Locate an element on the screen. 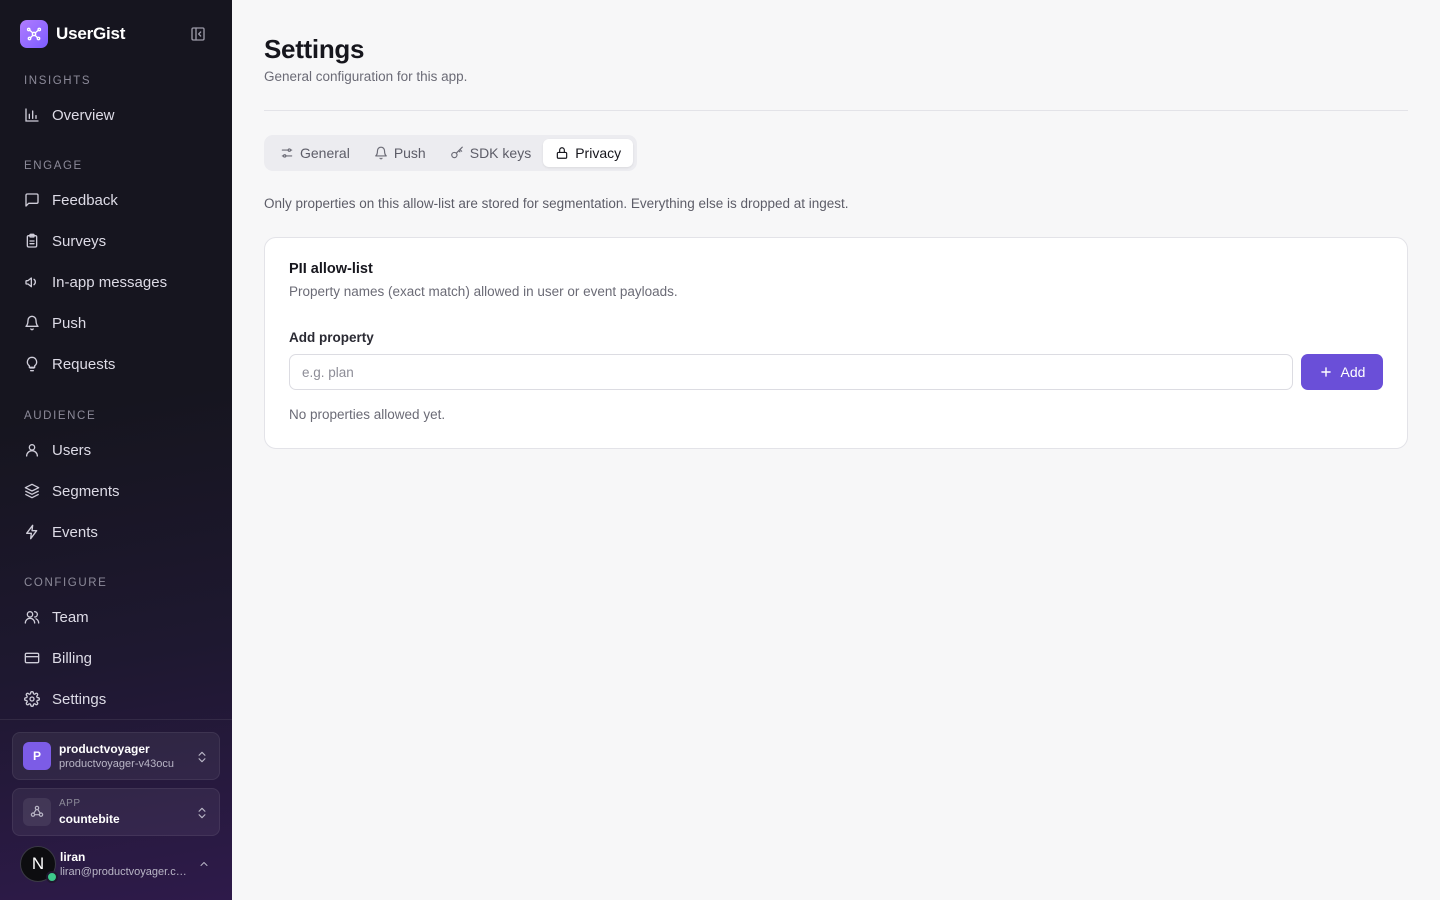 The width and height of the screenshot is (1440, 900). sidebar-item-label: Users is located at coordinates (72, 450).